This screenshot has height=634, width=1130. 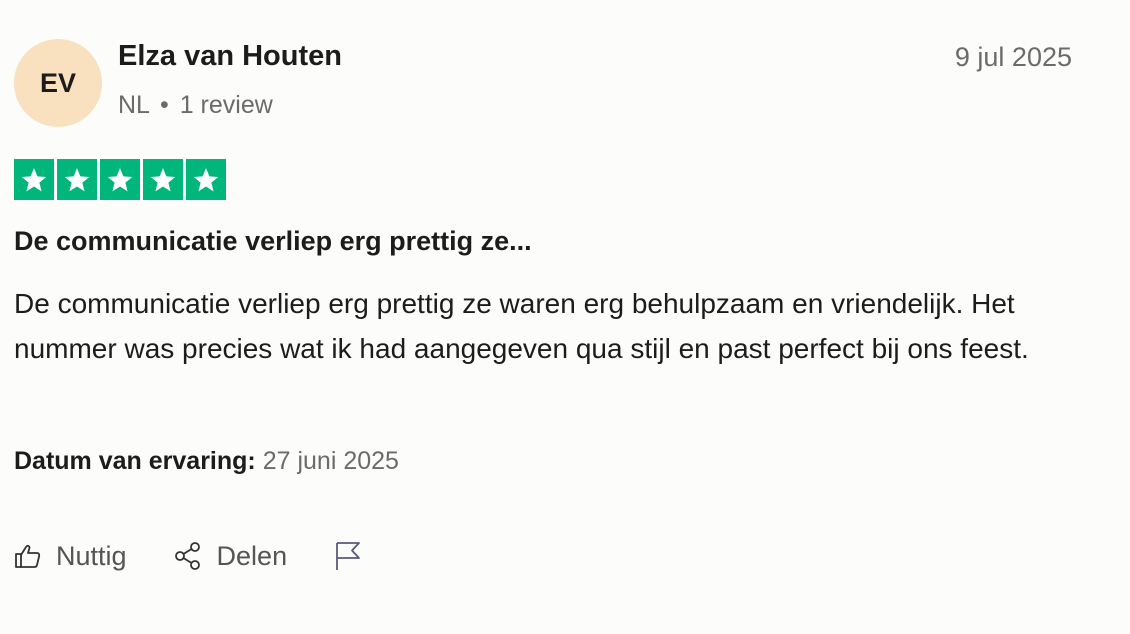 I want to click on flag-icon, so click(x=348, y=556).